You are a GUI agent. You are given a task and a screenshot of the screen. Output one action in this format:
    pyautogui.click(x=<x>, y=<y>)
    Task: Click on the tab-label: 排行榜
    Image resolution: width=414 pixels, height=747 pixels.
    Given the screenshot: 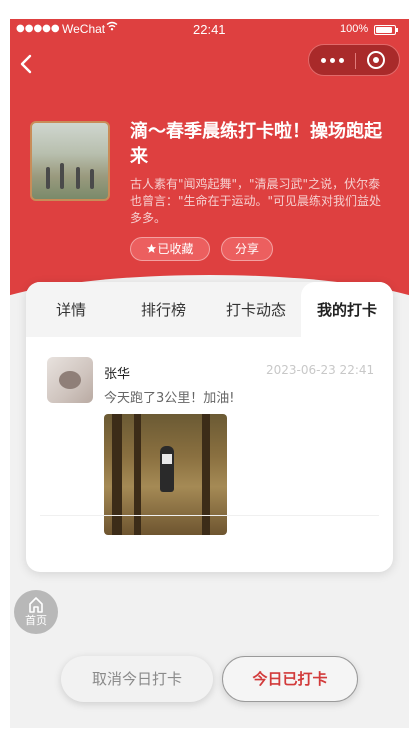 What is the action you would take?
    pyautogui.click(x=163, y=310)
    